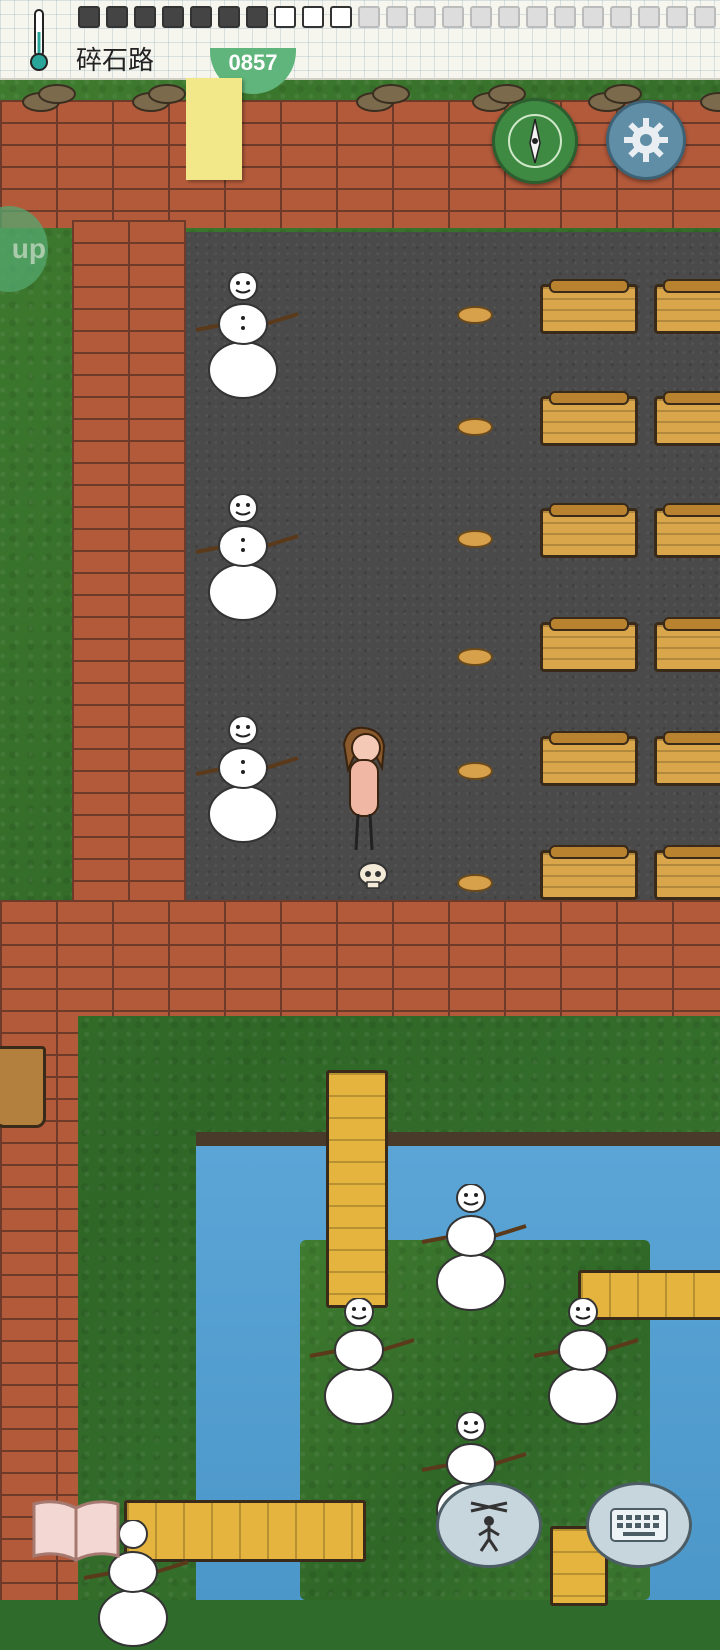  Describe the element at coordinates (364, 793) in the screenshot. I see `player-character` at that location.